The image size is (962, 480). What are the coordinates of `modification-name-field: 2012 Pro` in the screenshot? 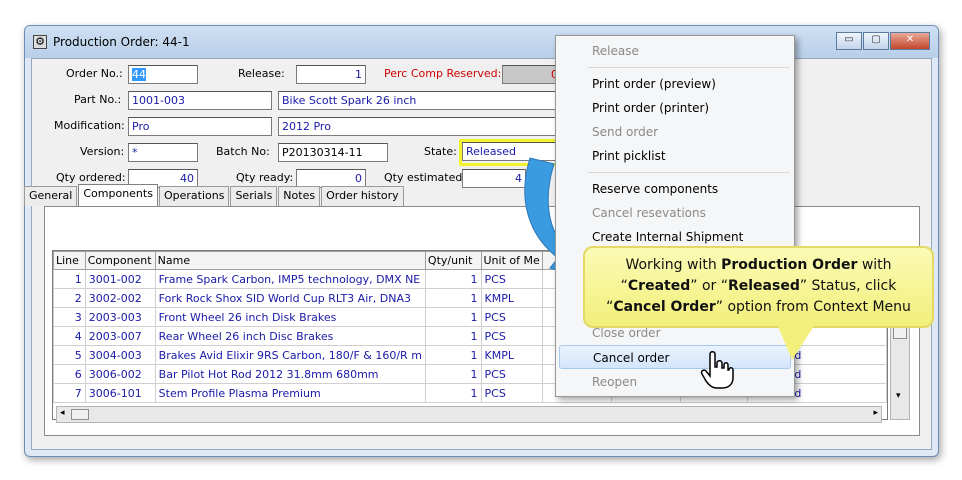 It's located at (420, 126).